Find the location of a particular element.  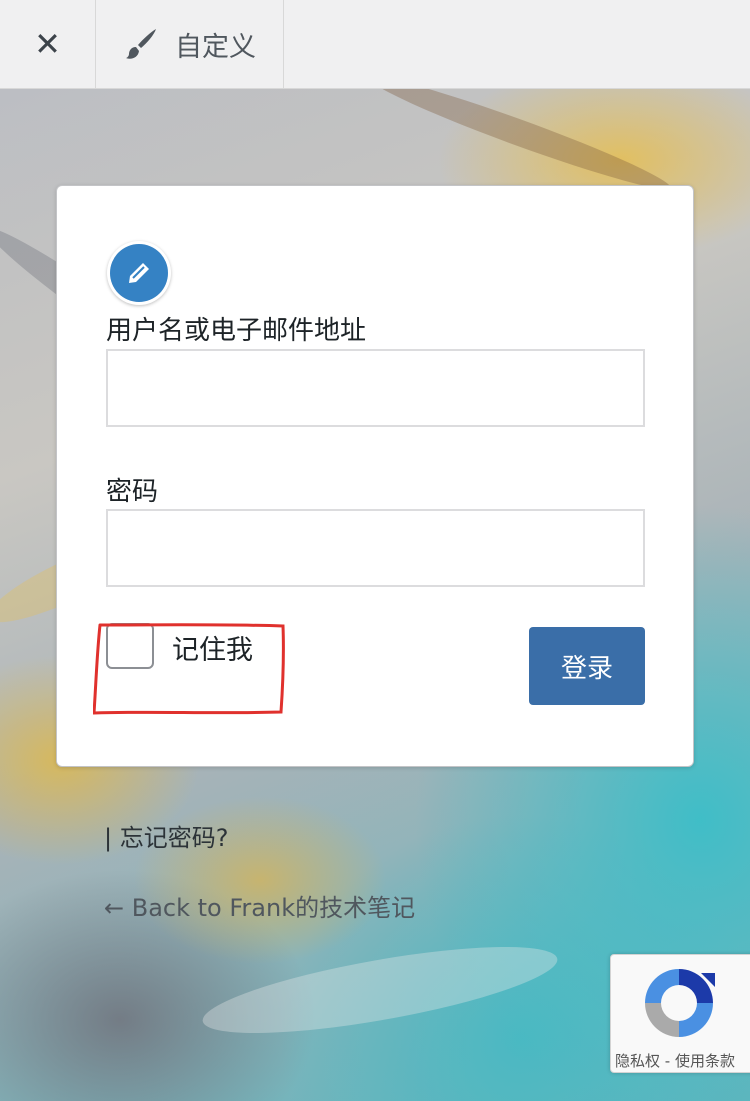

username-input is located at coordinates (375, 388).